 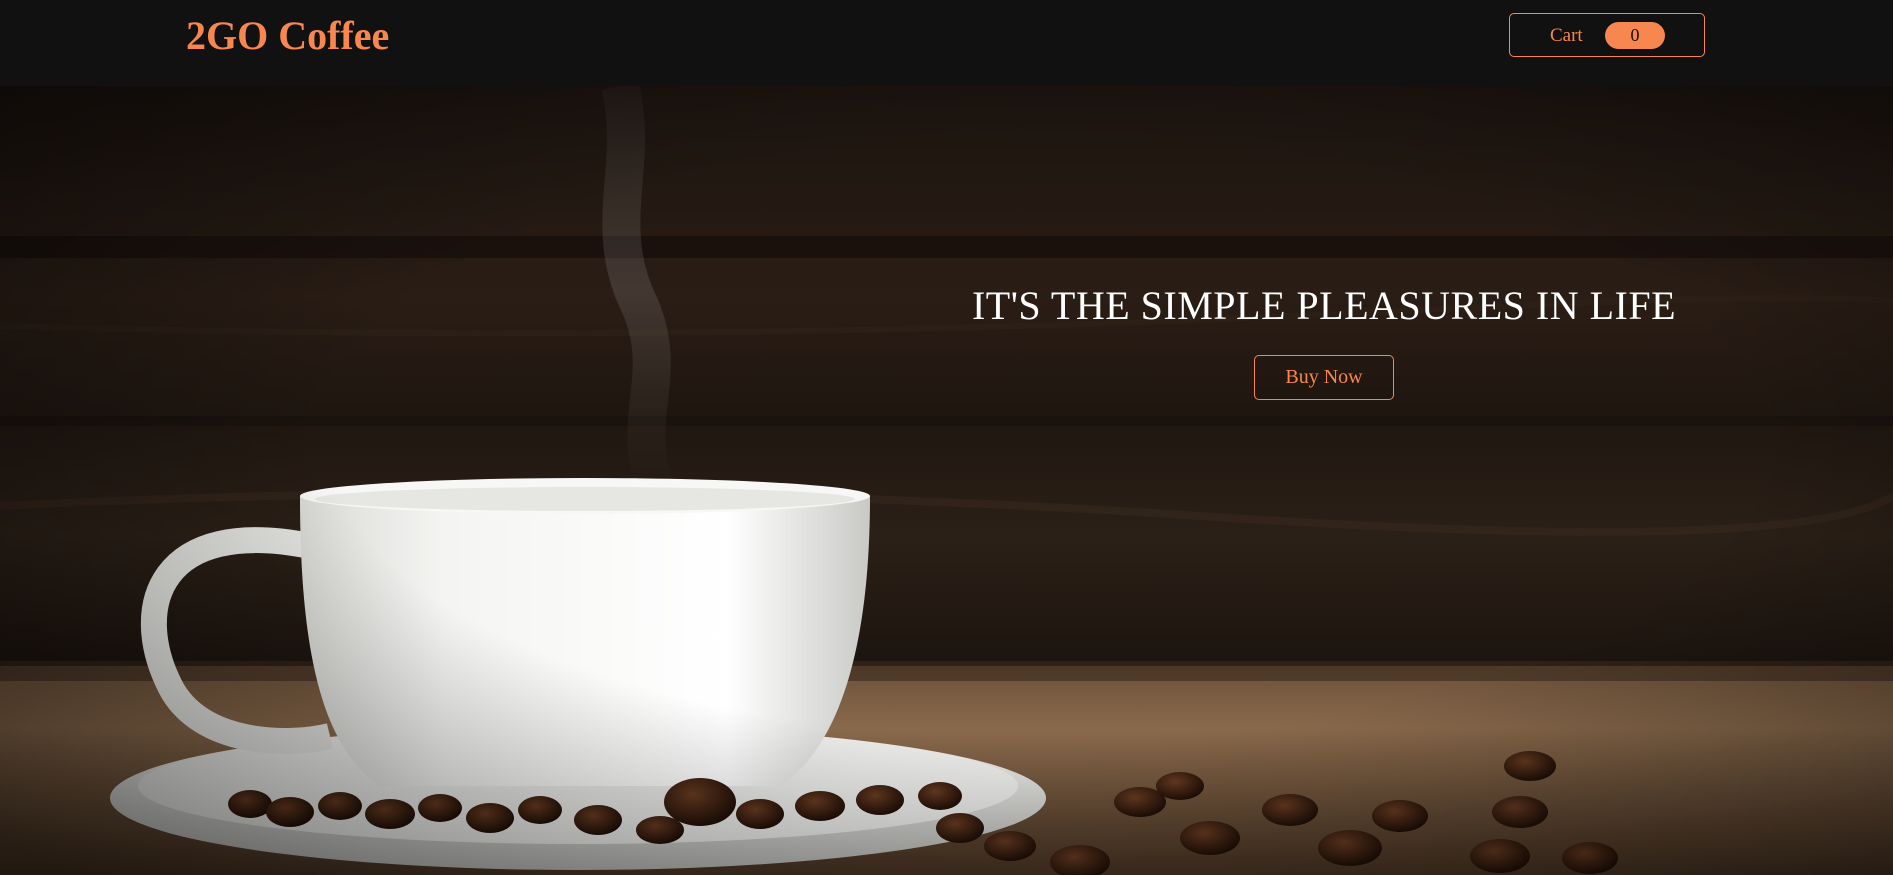 What do you see at coordinates (946, 43) in the screenshot?
I see `top-navbar: 2GO Coffee Cart 0` at bounding box center [946, 43].